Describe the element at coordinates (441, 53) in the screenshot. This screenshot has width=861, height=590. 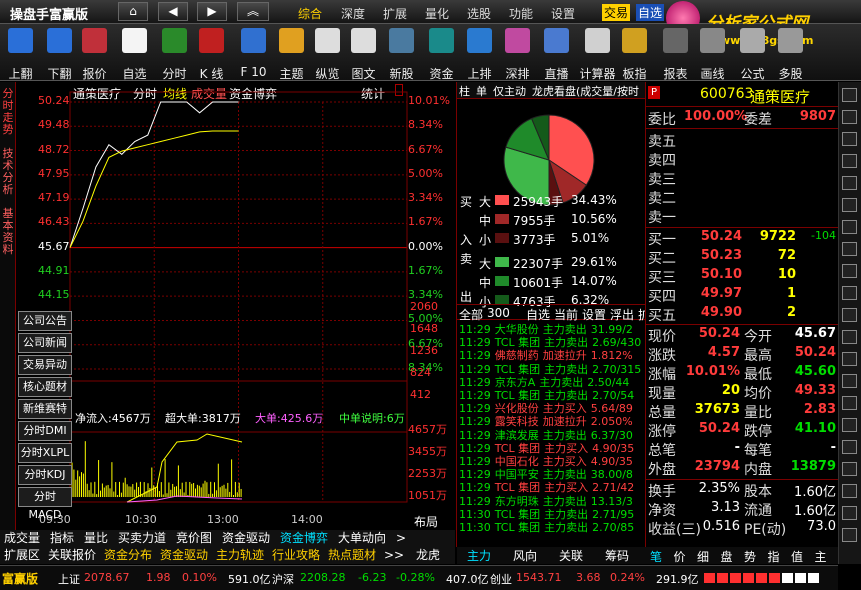
I see `tool-11: 资金` at that location.